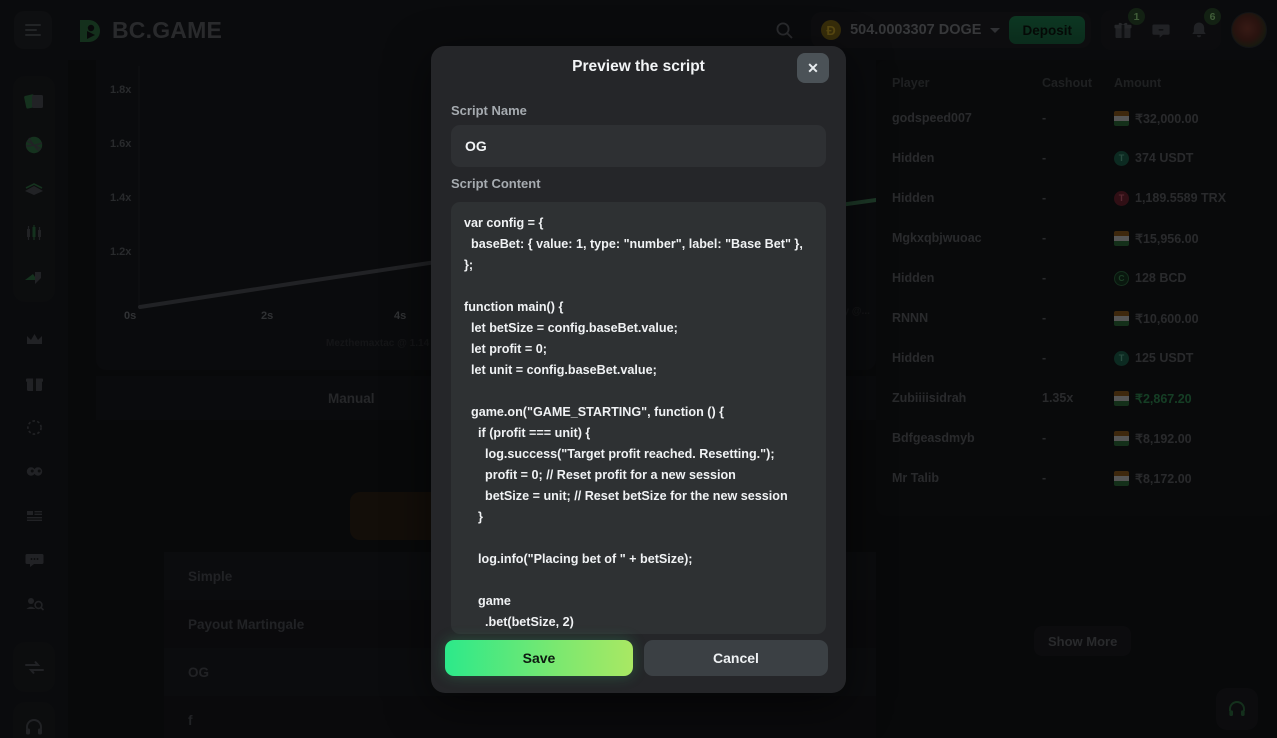 This screenshot has width=1277, height=738. Describe the element at coordinates (638, 146) in the screenshot. I see `script-name-input: OG` at that location.